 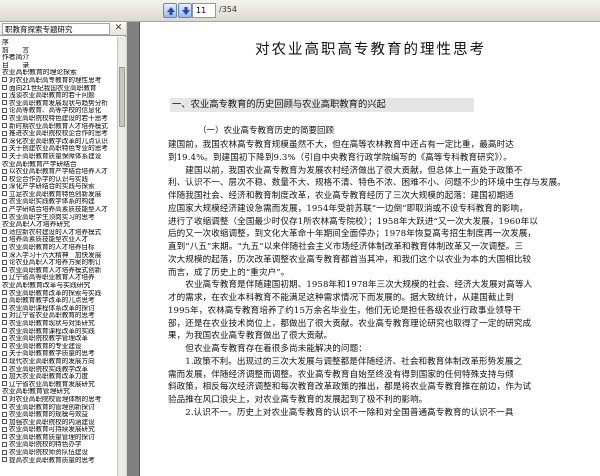 What do you see at coordinates (58, 81) in the screenshot?
I see `bookmark-item: 对农业高职高专教育的理性思考` at bounding box center [58, 81].